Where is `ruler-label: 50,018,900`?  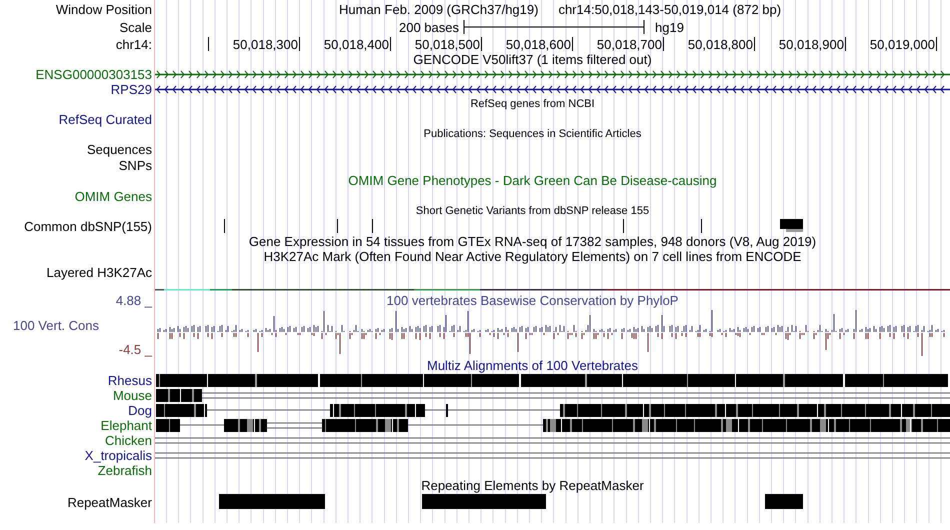
ruler-label: 50,018,900 is located at coordinates (811, 44).